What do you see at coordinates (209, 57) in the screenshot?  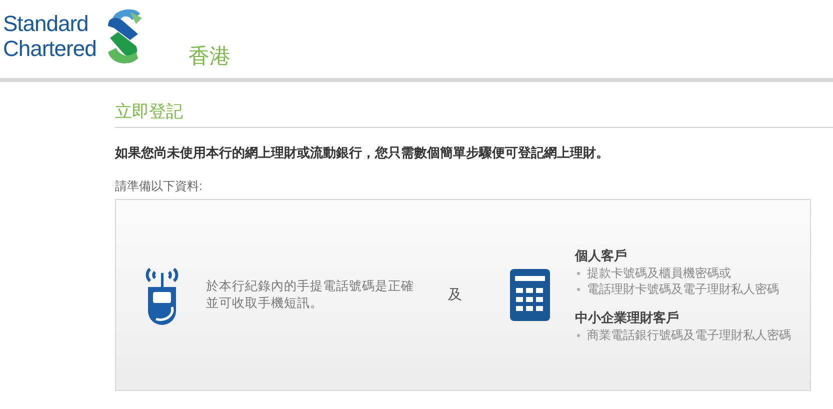 I see `region-label: 香港` at bounding box center [209, 57].